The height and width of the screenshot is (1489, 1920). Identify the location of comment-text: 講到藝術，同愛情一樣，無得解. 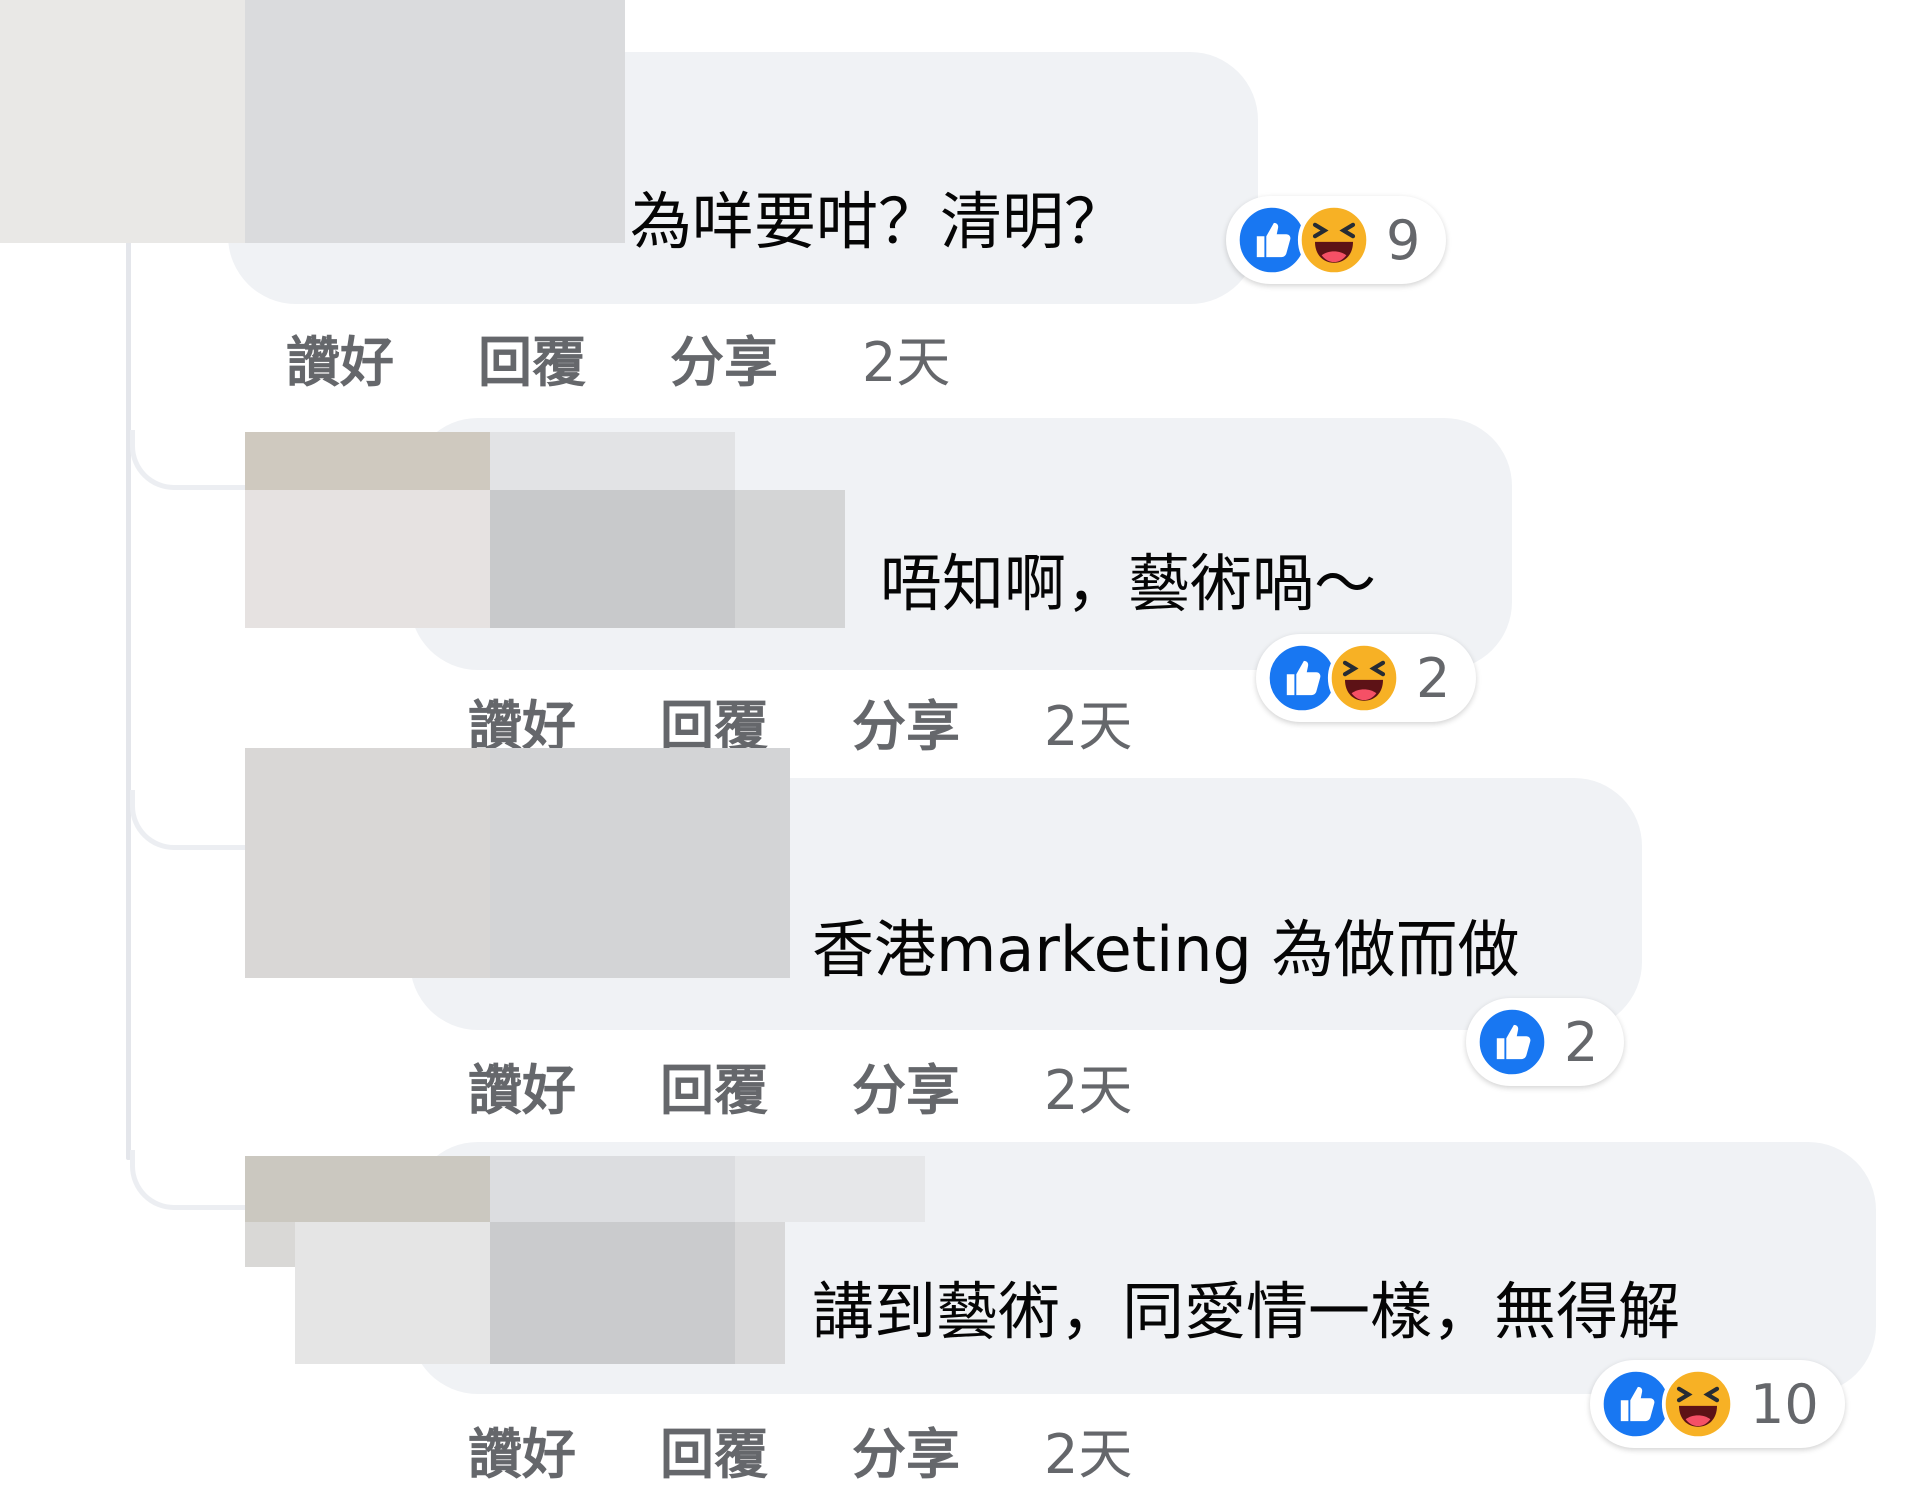
(1246, 1311).